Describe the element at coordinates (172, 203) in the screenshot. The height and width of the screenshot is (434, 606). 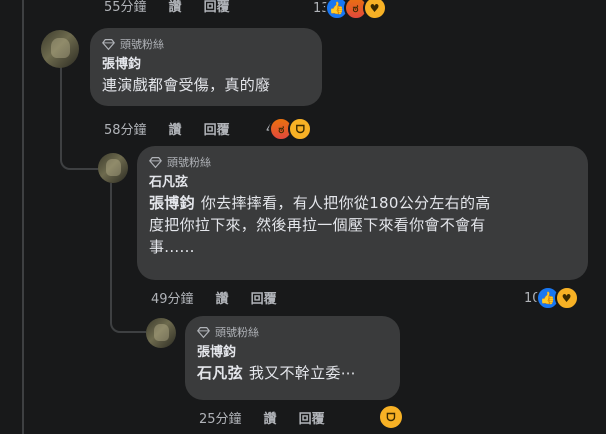
I see `mention-tag: 張博鈞` at that location.